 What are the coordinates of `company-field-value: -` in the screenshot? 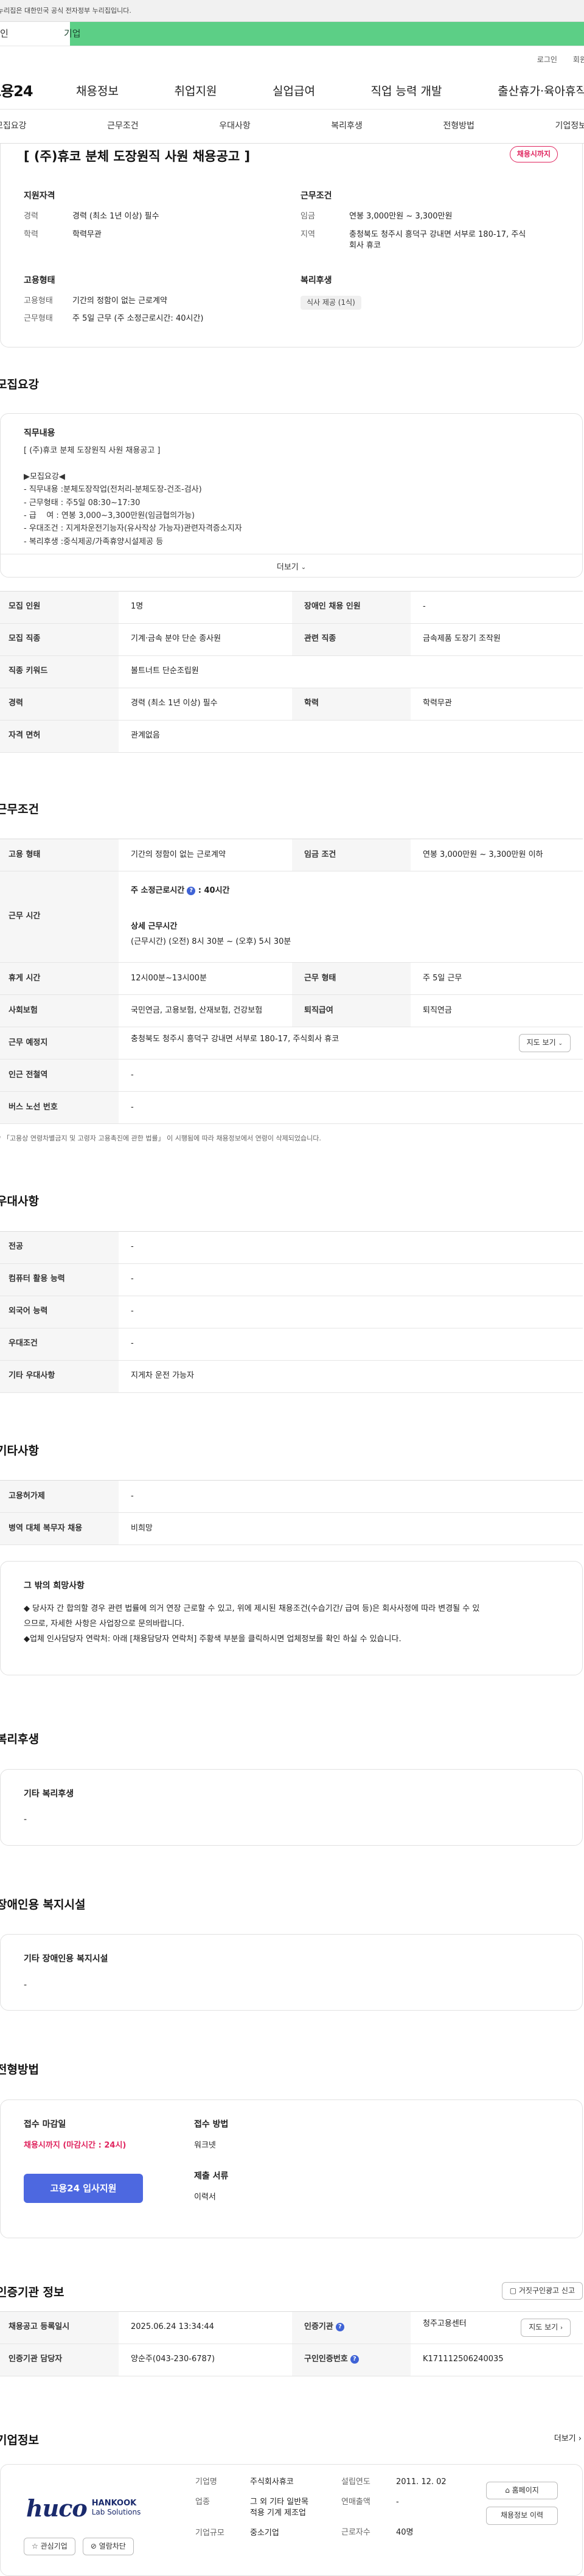 It's located at (397, 2502).